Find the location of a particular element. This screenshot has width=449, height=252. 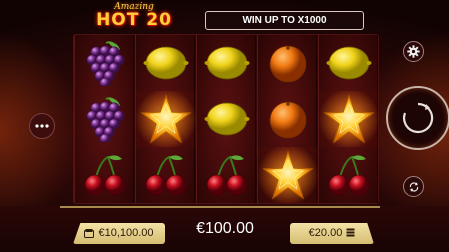

autoplay-icon is located at coordinates (413, 186).